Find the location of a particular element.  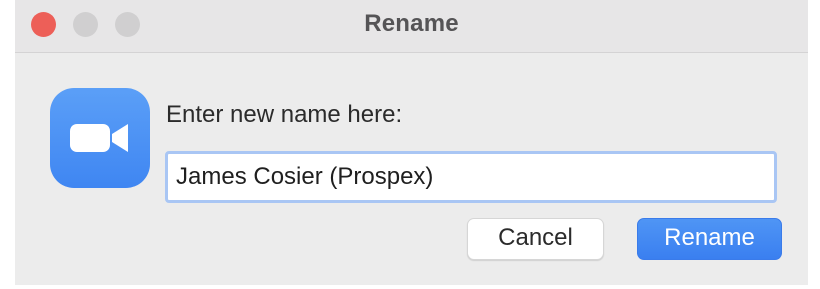

zoom-video-camera-icon is located at coordinates (100, 138).